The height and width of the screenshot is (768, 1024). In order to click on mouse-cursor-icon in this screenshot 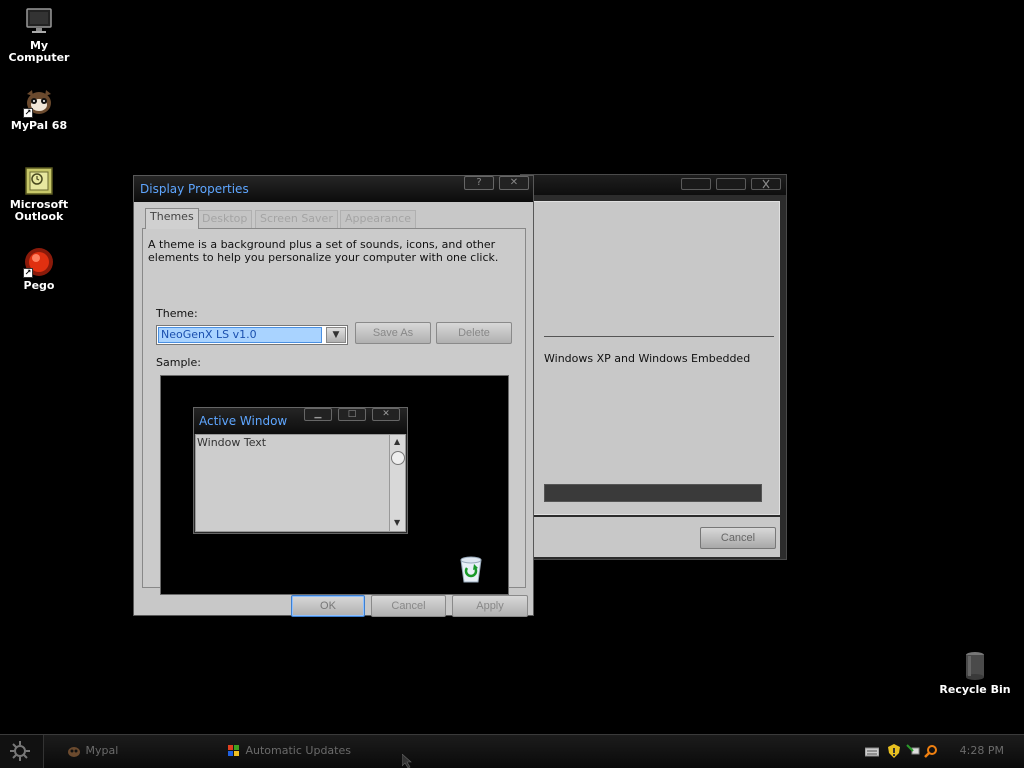, I will do `click(406, 760)`.